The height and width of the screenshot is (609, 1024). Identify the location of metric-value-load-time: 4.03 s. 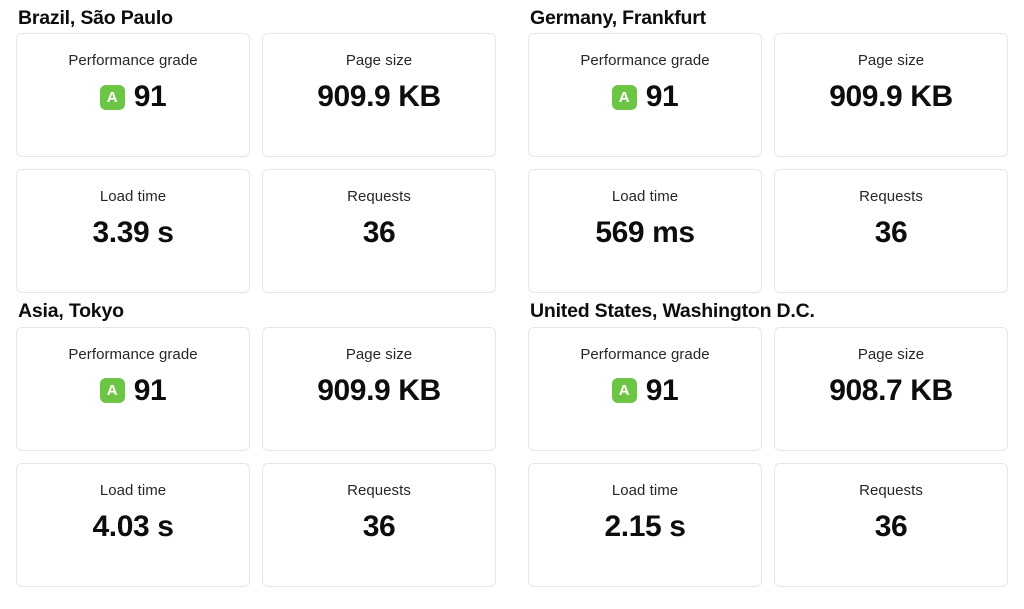
(133, 526).